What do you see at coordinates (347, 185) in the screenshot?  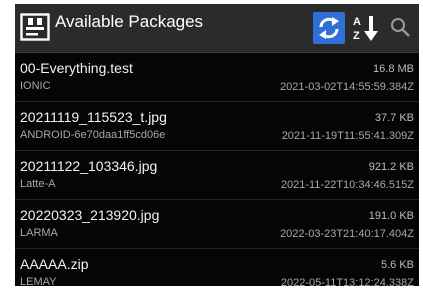 I see `package-date: 2021-11-22T10:34:46.515Z` at bounding box center [347, 185].